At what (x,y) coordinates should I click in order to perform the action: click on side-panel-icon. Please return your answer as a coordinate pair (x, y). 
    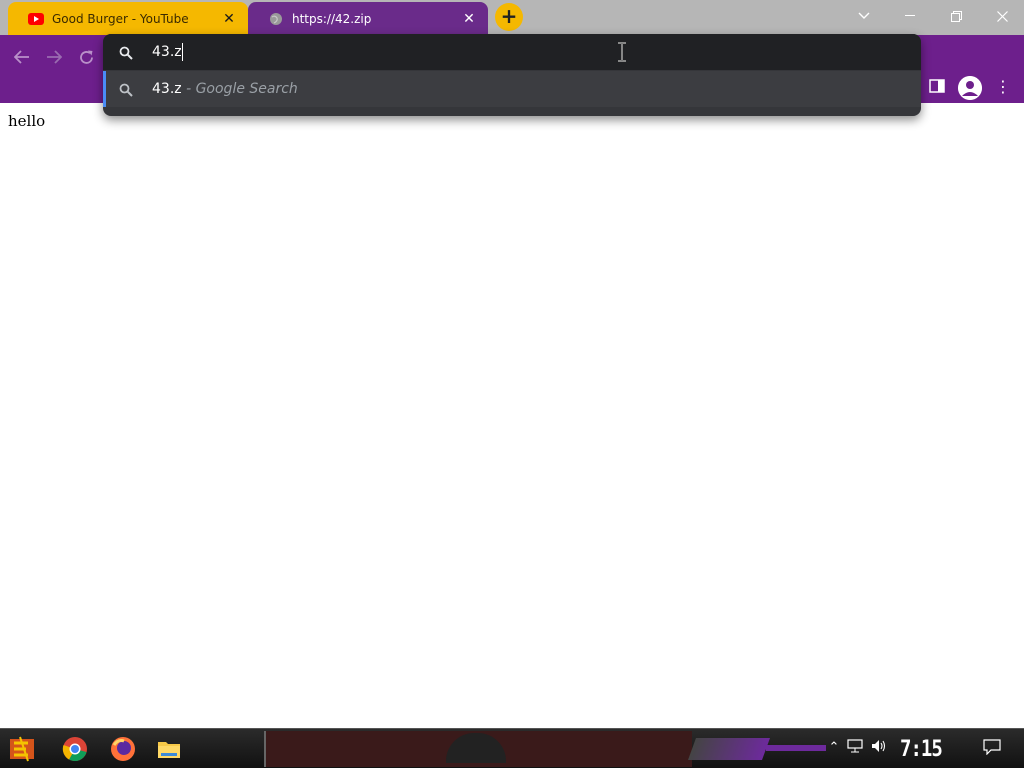
    Looking at the image, I should click on (937, 86).